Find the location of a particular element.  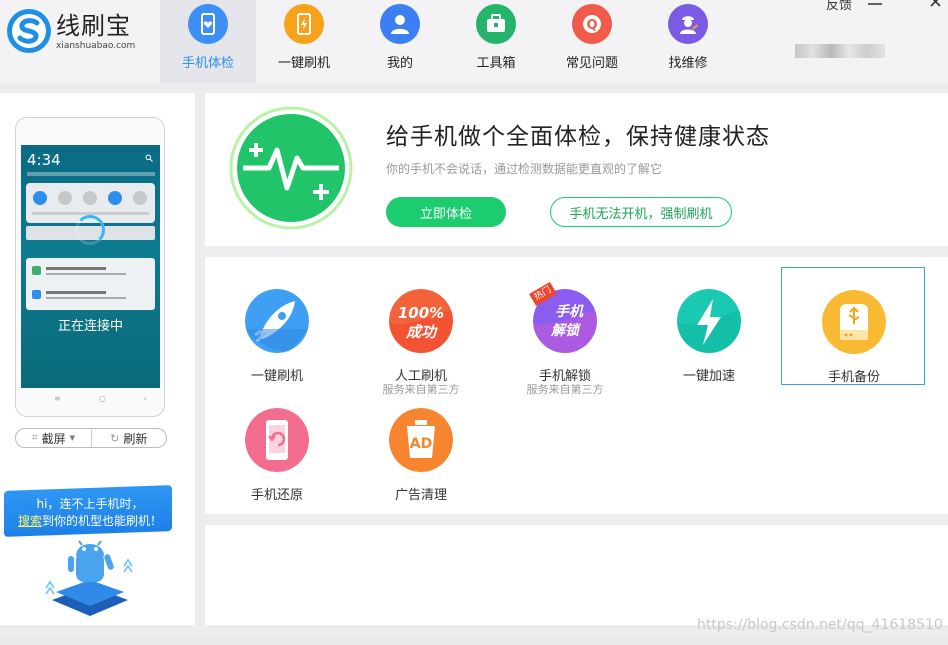

feedback-link: 反馈 is located at coordinates (839, 6).